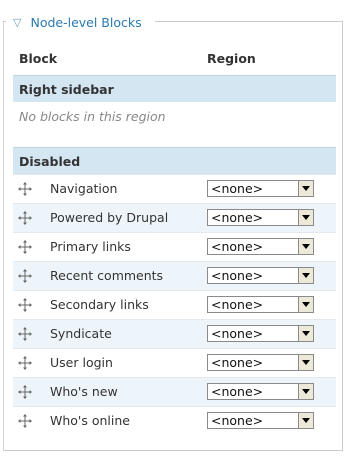 Image resolution: width=352 pixels, height=461 pixels. I want to click on table-row: Who's online <none>, so click(174, 420).